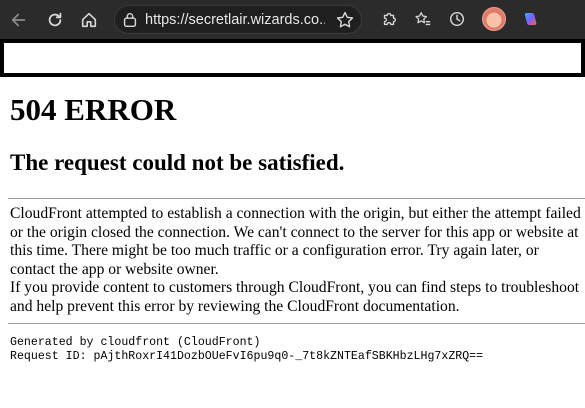  I want to click on favorite-star-icon, so click(345, 22).